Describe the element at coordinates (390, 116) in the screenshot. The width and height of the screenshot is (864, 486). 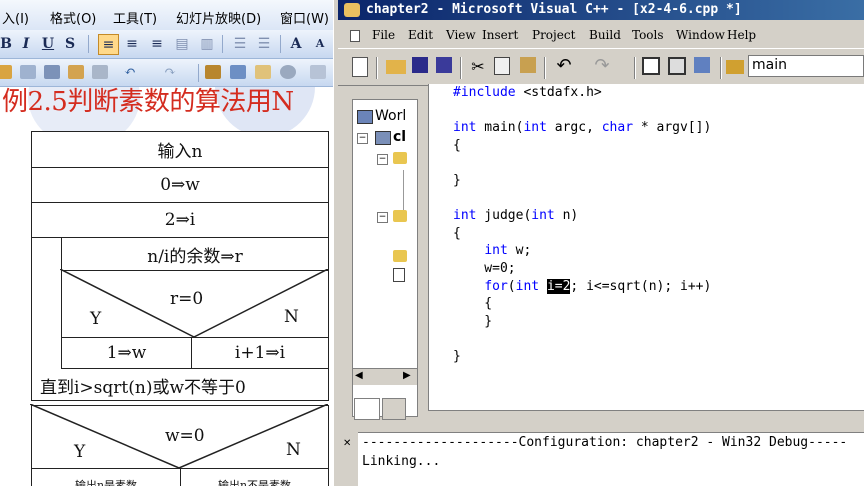
I see `workspace-label: Worl` at that location.